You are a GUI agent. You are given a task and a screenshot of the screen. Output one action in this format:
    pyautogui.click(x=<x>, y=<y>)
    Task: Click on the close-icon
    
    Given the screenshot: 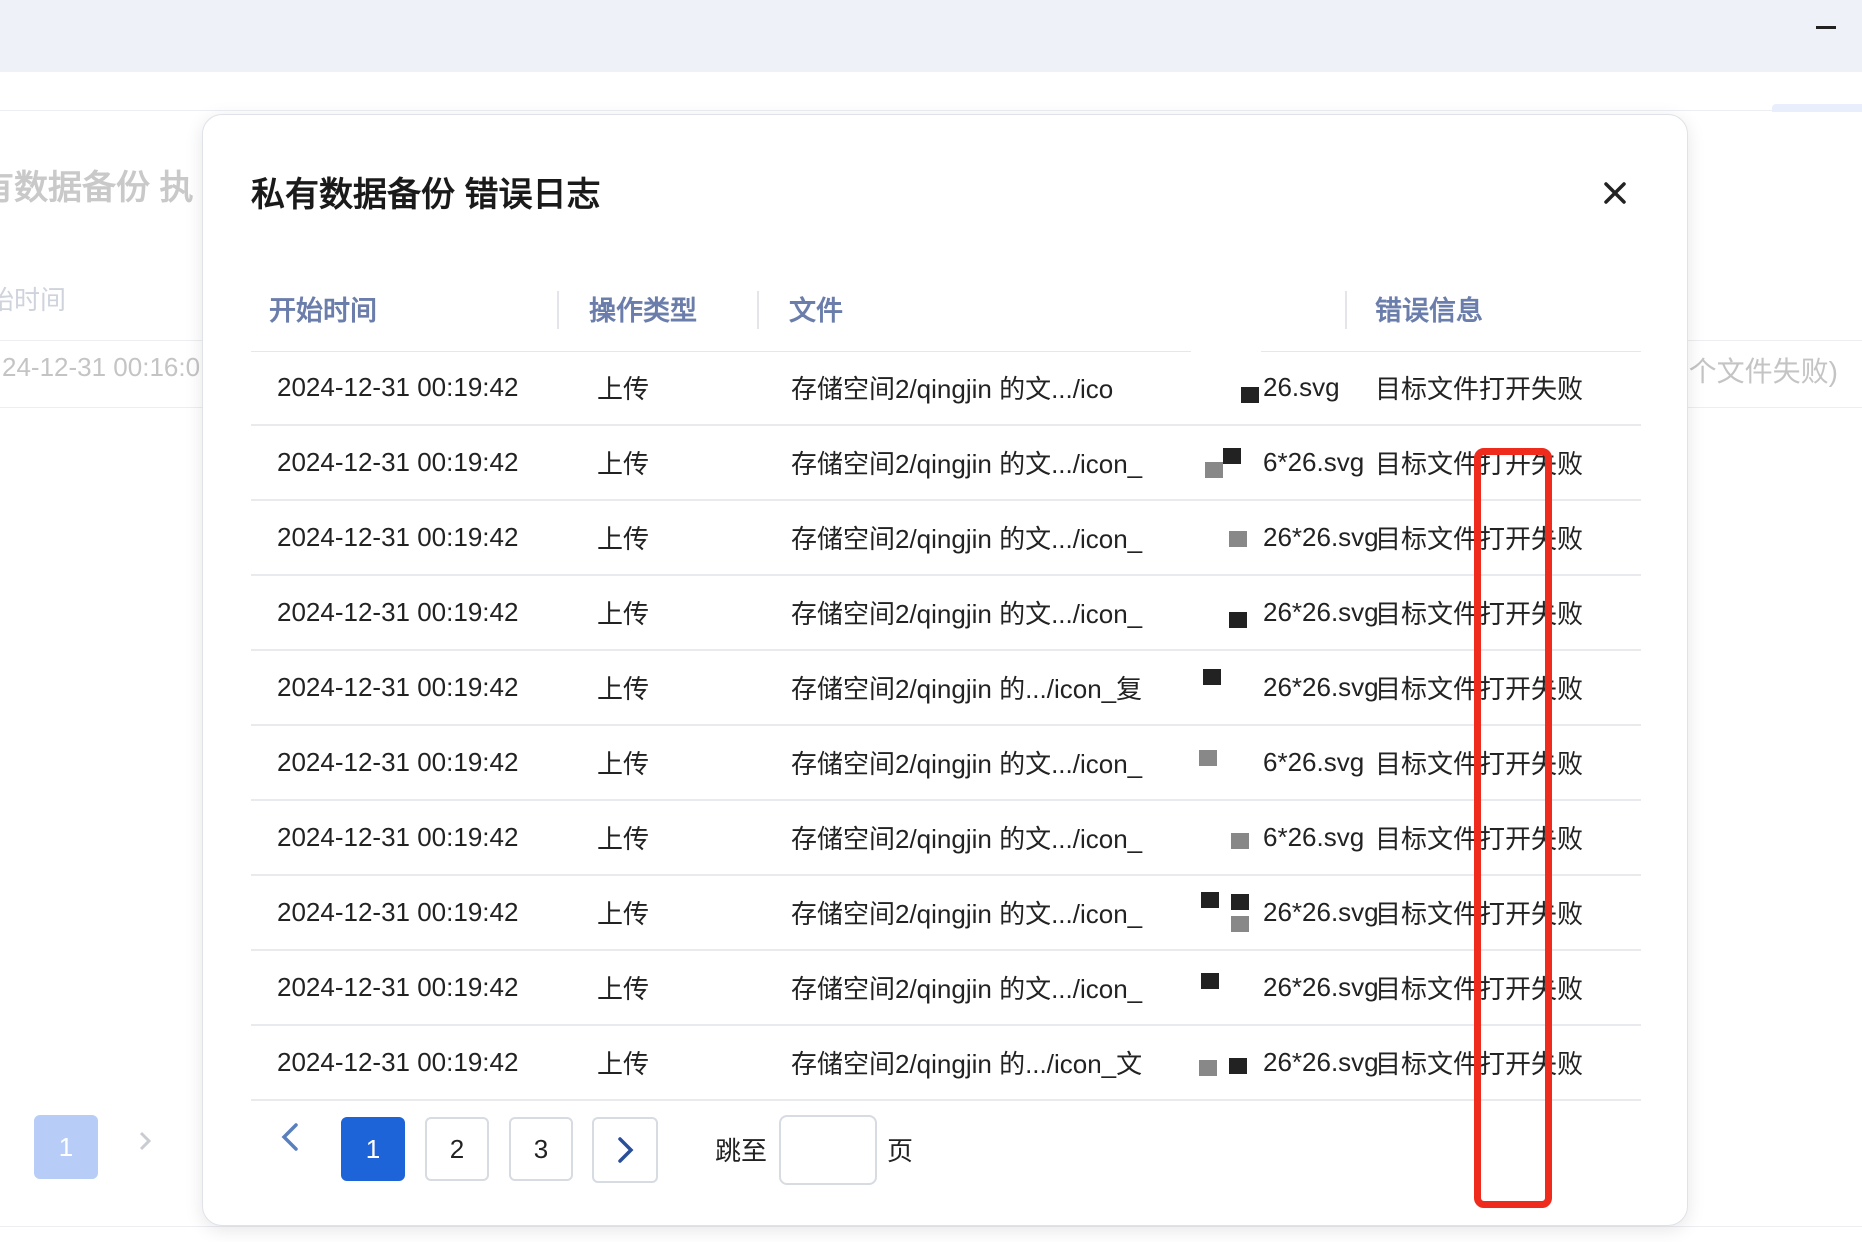 What is the action you would take?
    pyautogui.click(x=1615, y=193)
    